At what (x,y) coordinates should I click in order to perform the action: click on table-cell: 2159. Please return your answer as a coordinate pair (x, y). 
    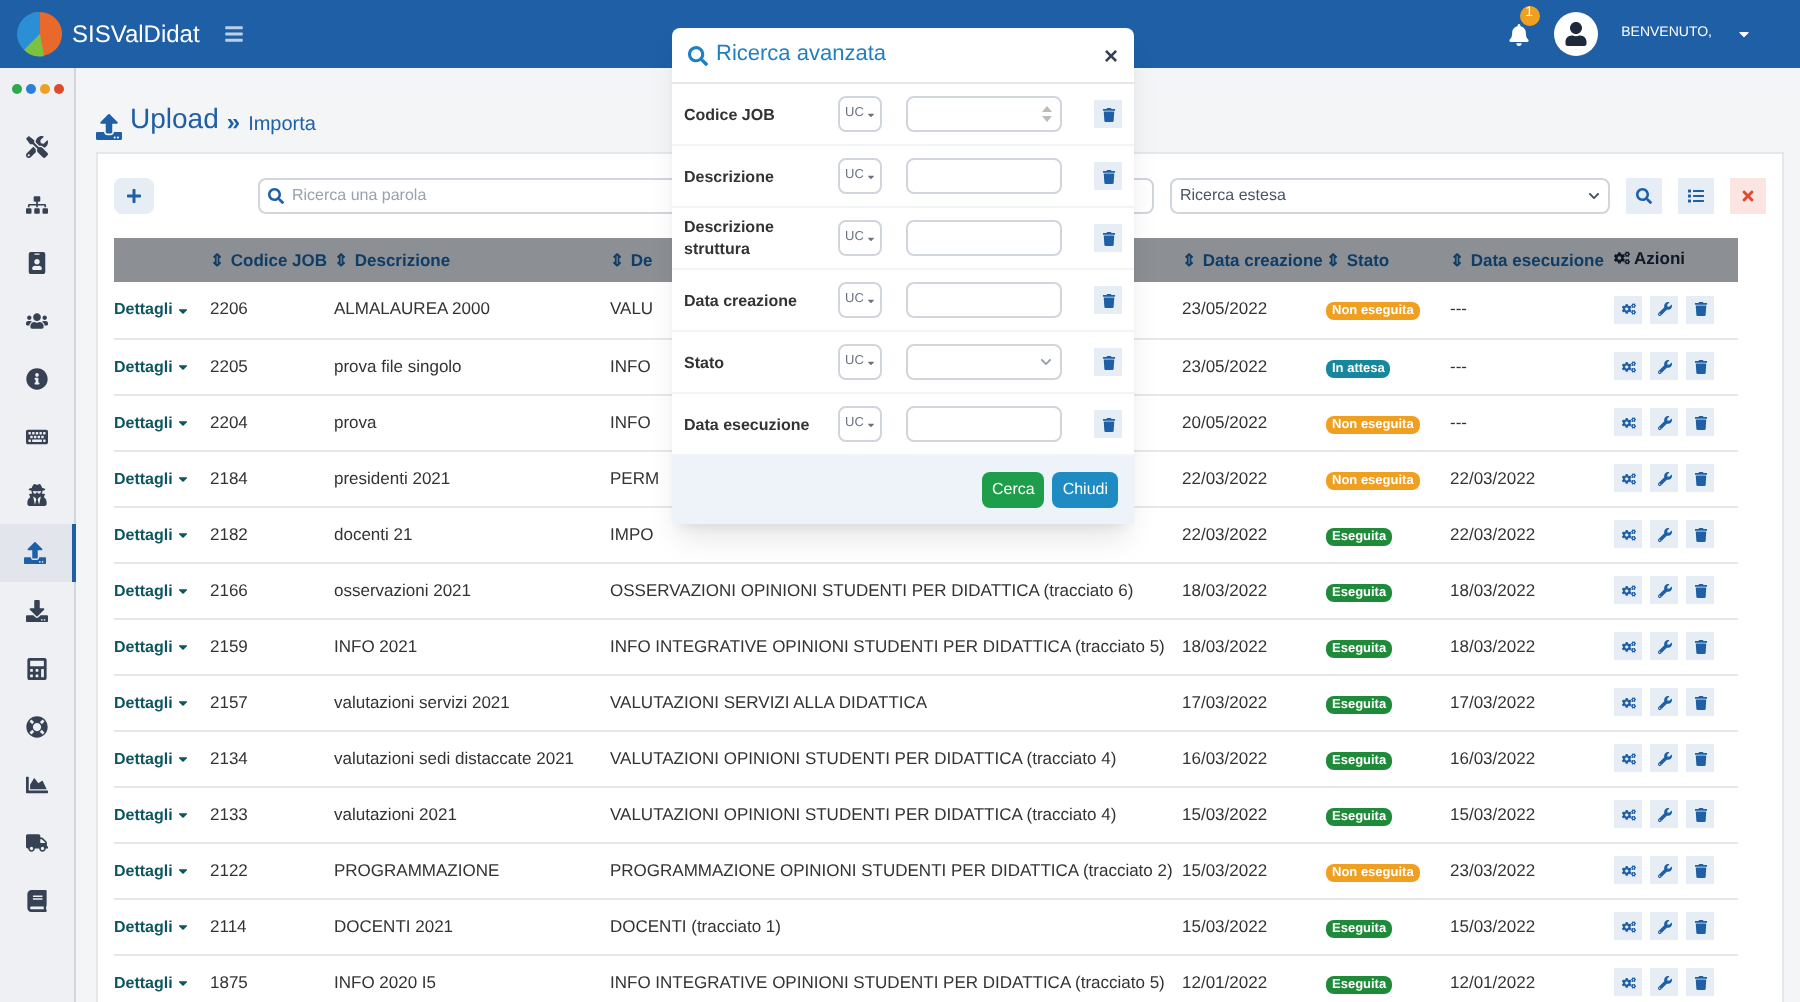
    Looking at the image, I should click on (229, 645).